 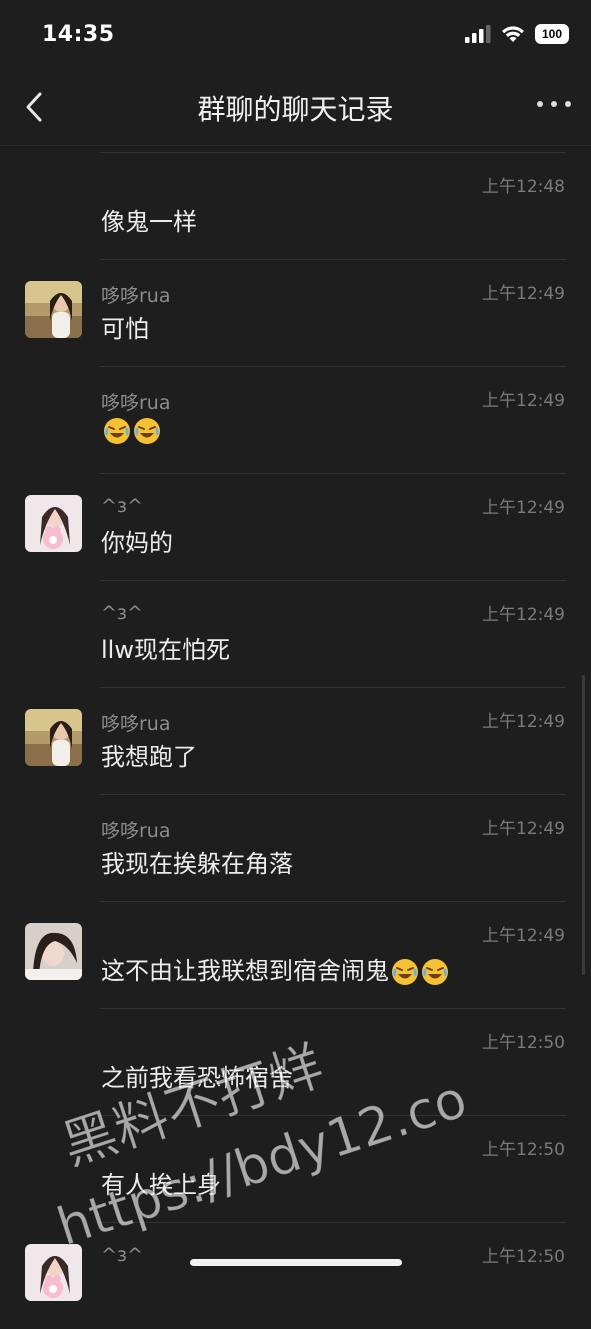 I want to click on message-text, so click(x=131, y=430).